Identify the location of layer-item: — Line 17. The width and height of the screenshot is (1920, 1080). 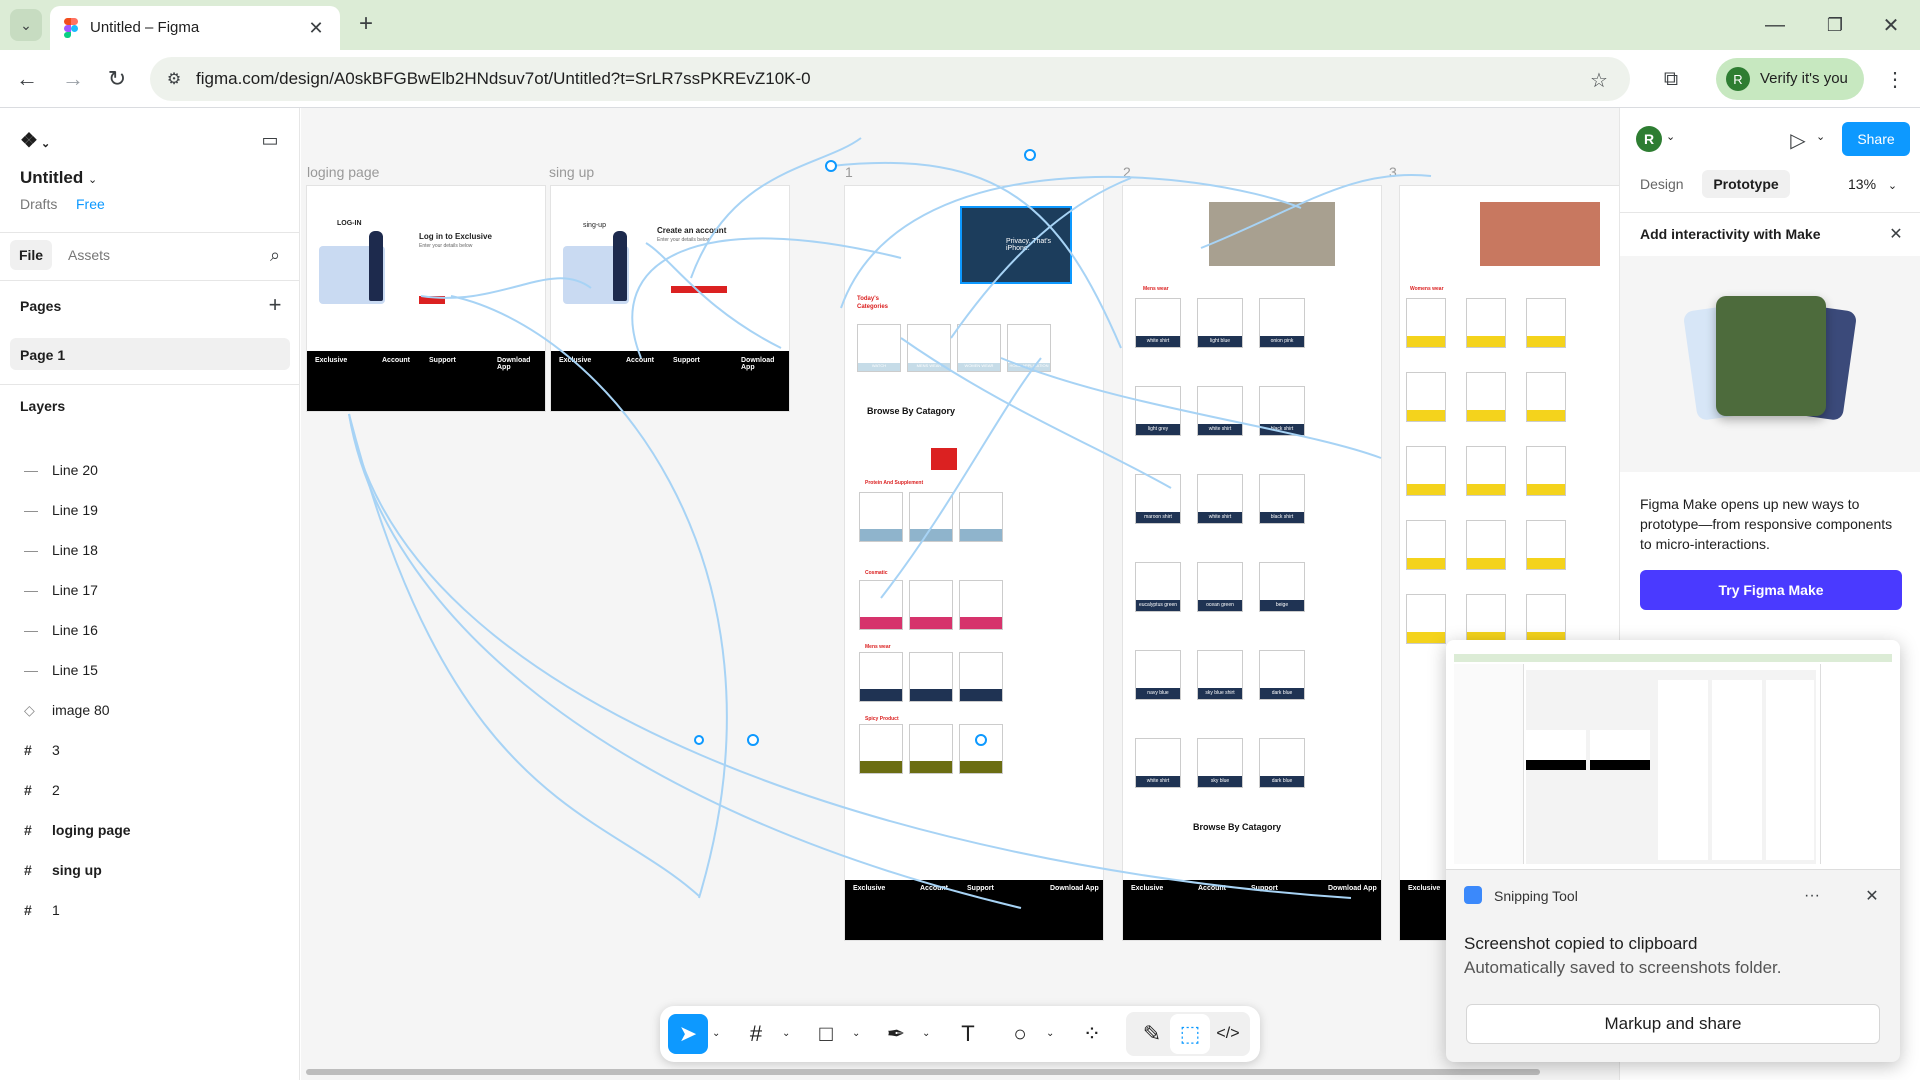
(159, 590).